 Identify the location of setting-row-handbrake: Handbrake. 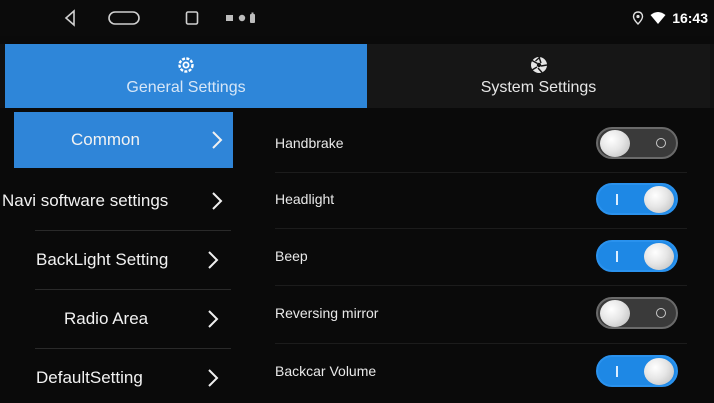
(474, 143).